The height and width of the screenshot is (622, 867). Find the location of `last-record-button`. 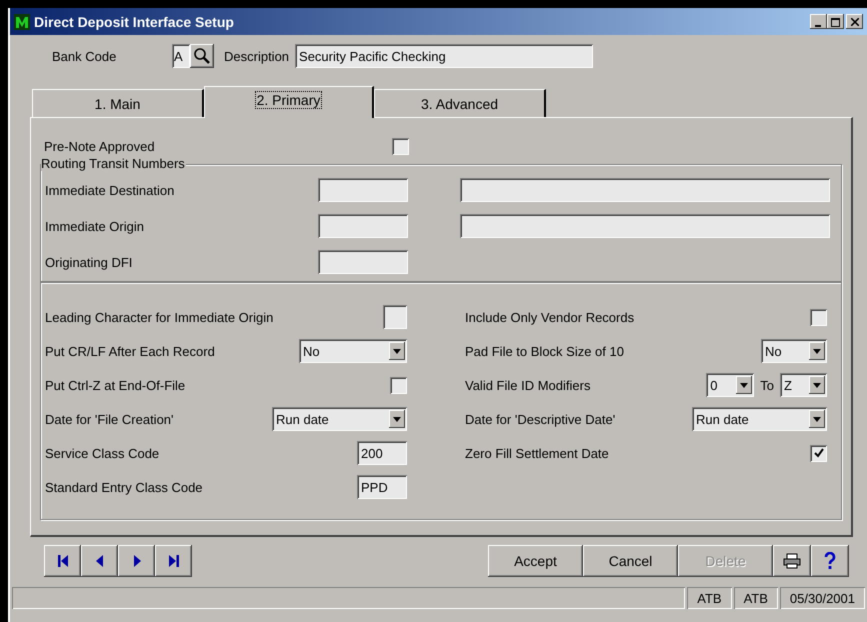

last-record-button is located at coordinates (173, 561).